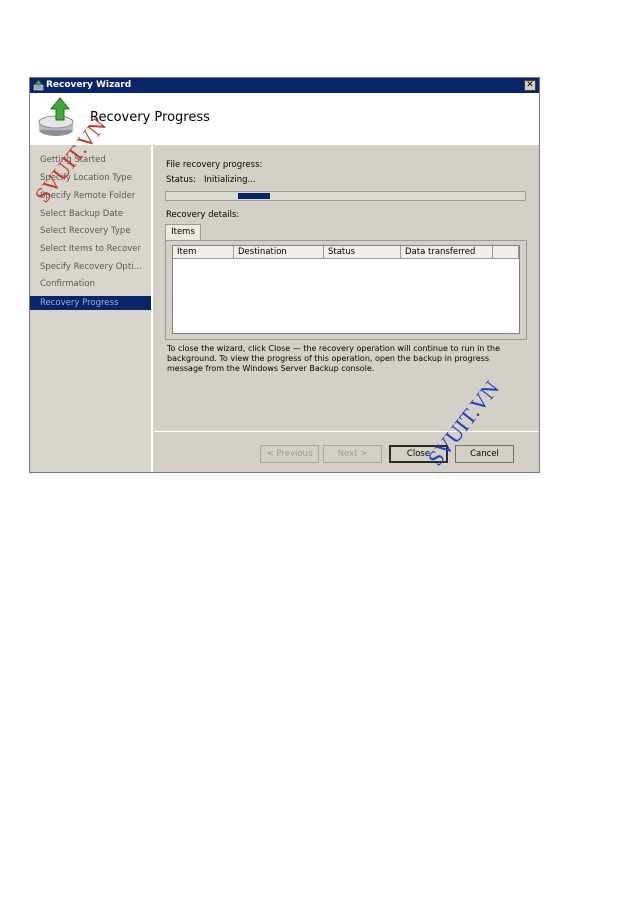  Describe the element at coordinates (38, 85) in the screenshot. I see `wizard-app-icon` at that location.